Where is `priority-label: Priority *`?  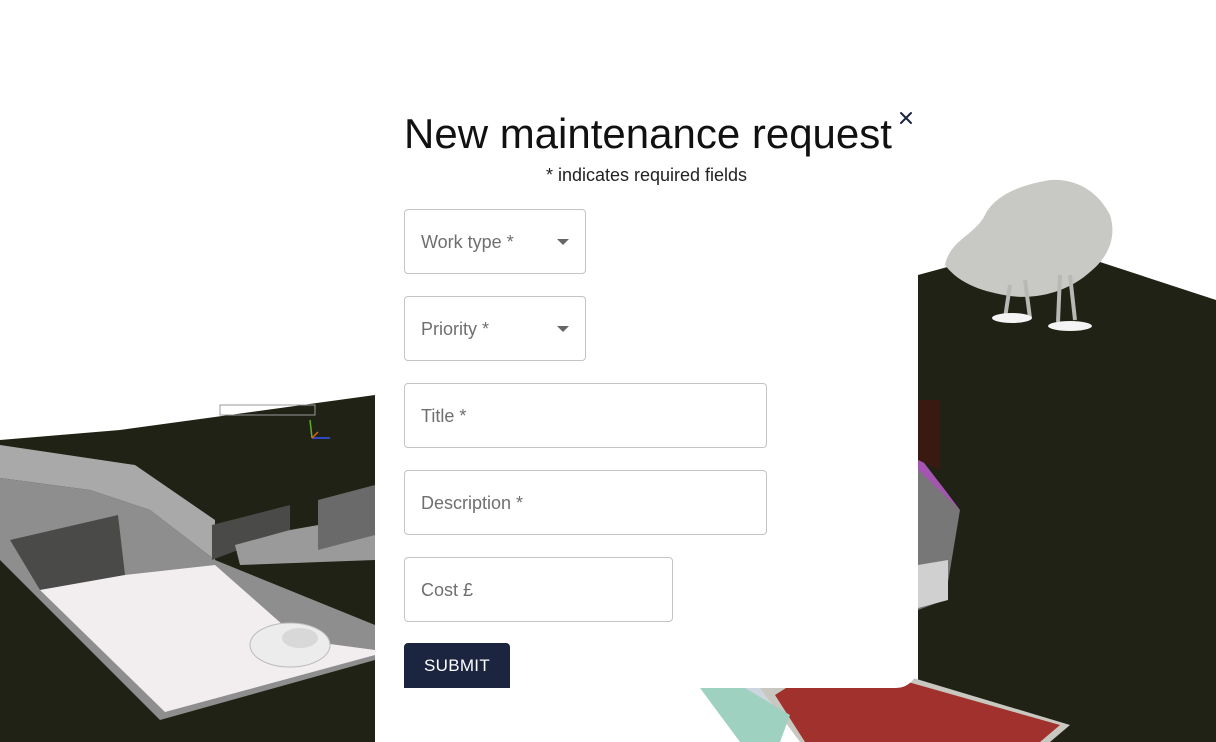 priority-label: Priority * is located at coordinates (455, 329).